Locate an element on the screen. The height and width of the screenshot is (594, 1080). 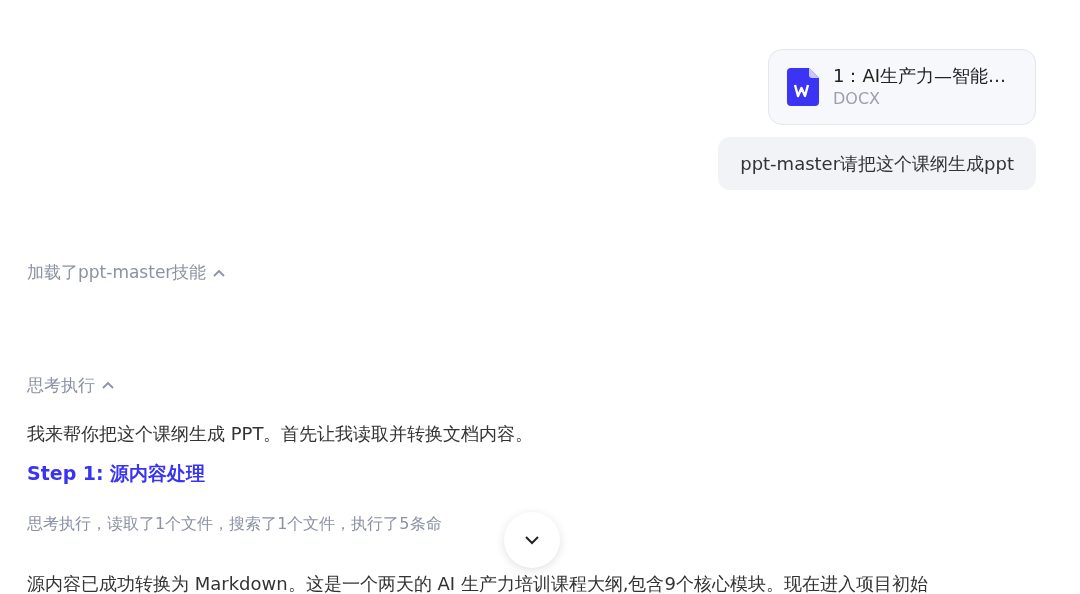
chevron-down-icon is located at coordinates (532, 540).